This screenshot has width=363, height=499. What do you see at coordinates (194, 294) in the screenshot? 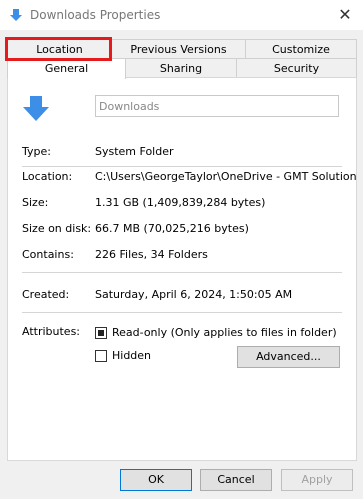
I see `created-value: Saturday, April 6, 2024, 1:50:05 AM` at bounding box center [194, 294].